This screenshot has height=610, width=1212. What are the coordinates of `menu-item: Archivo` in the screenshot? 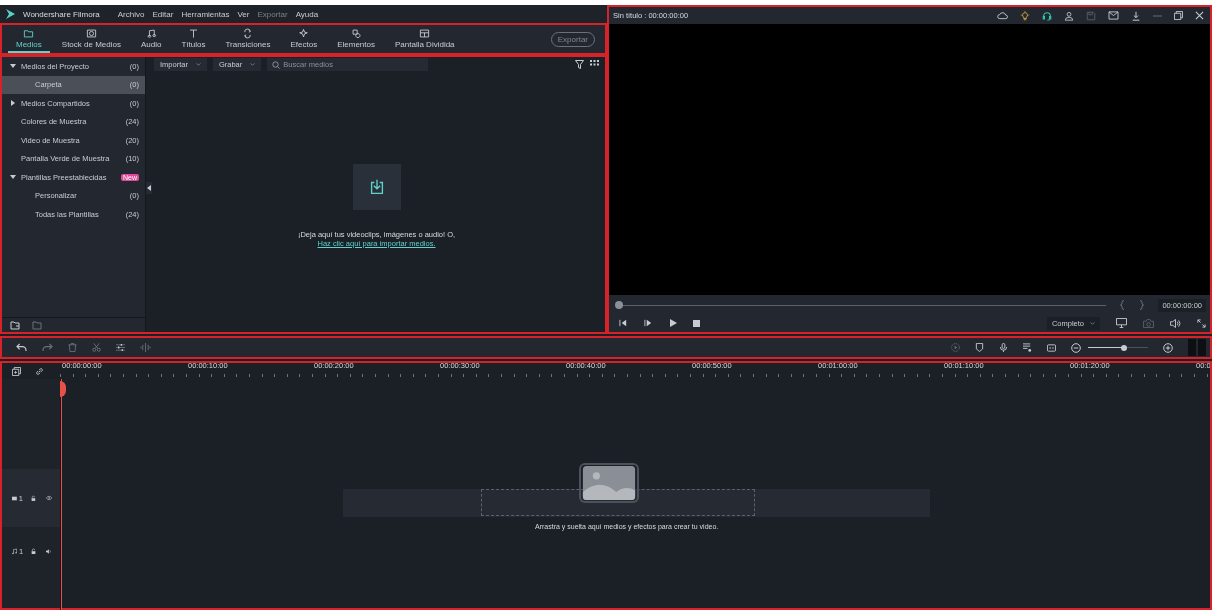 It's located at (131, 14).